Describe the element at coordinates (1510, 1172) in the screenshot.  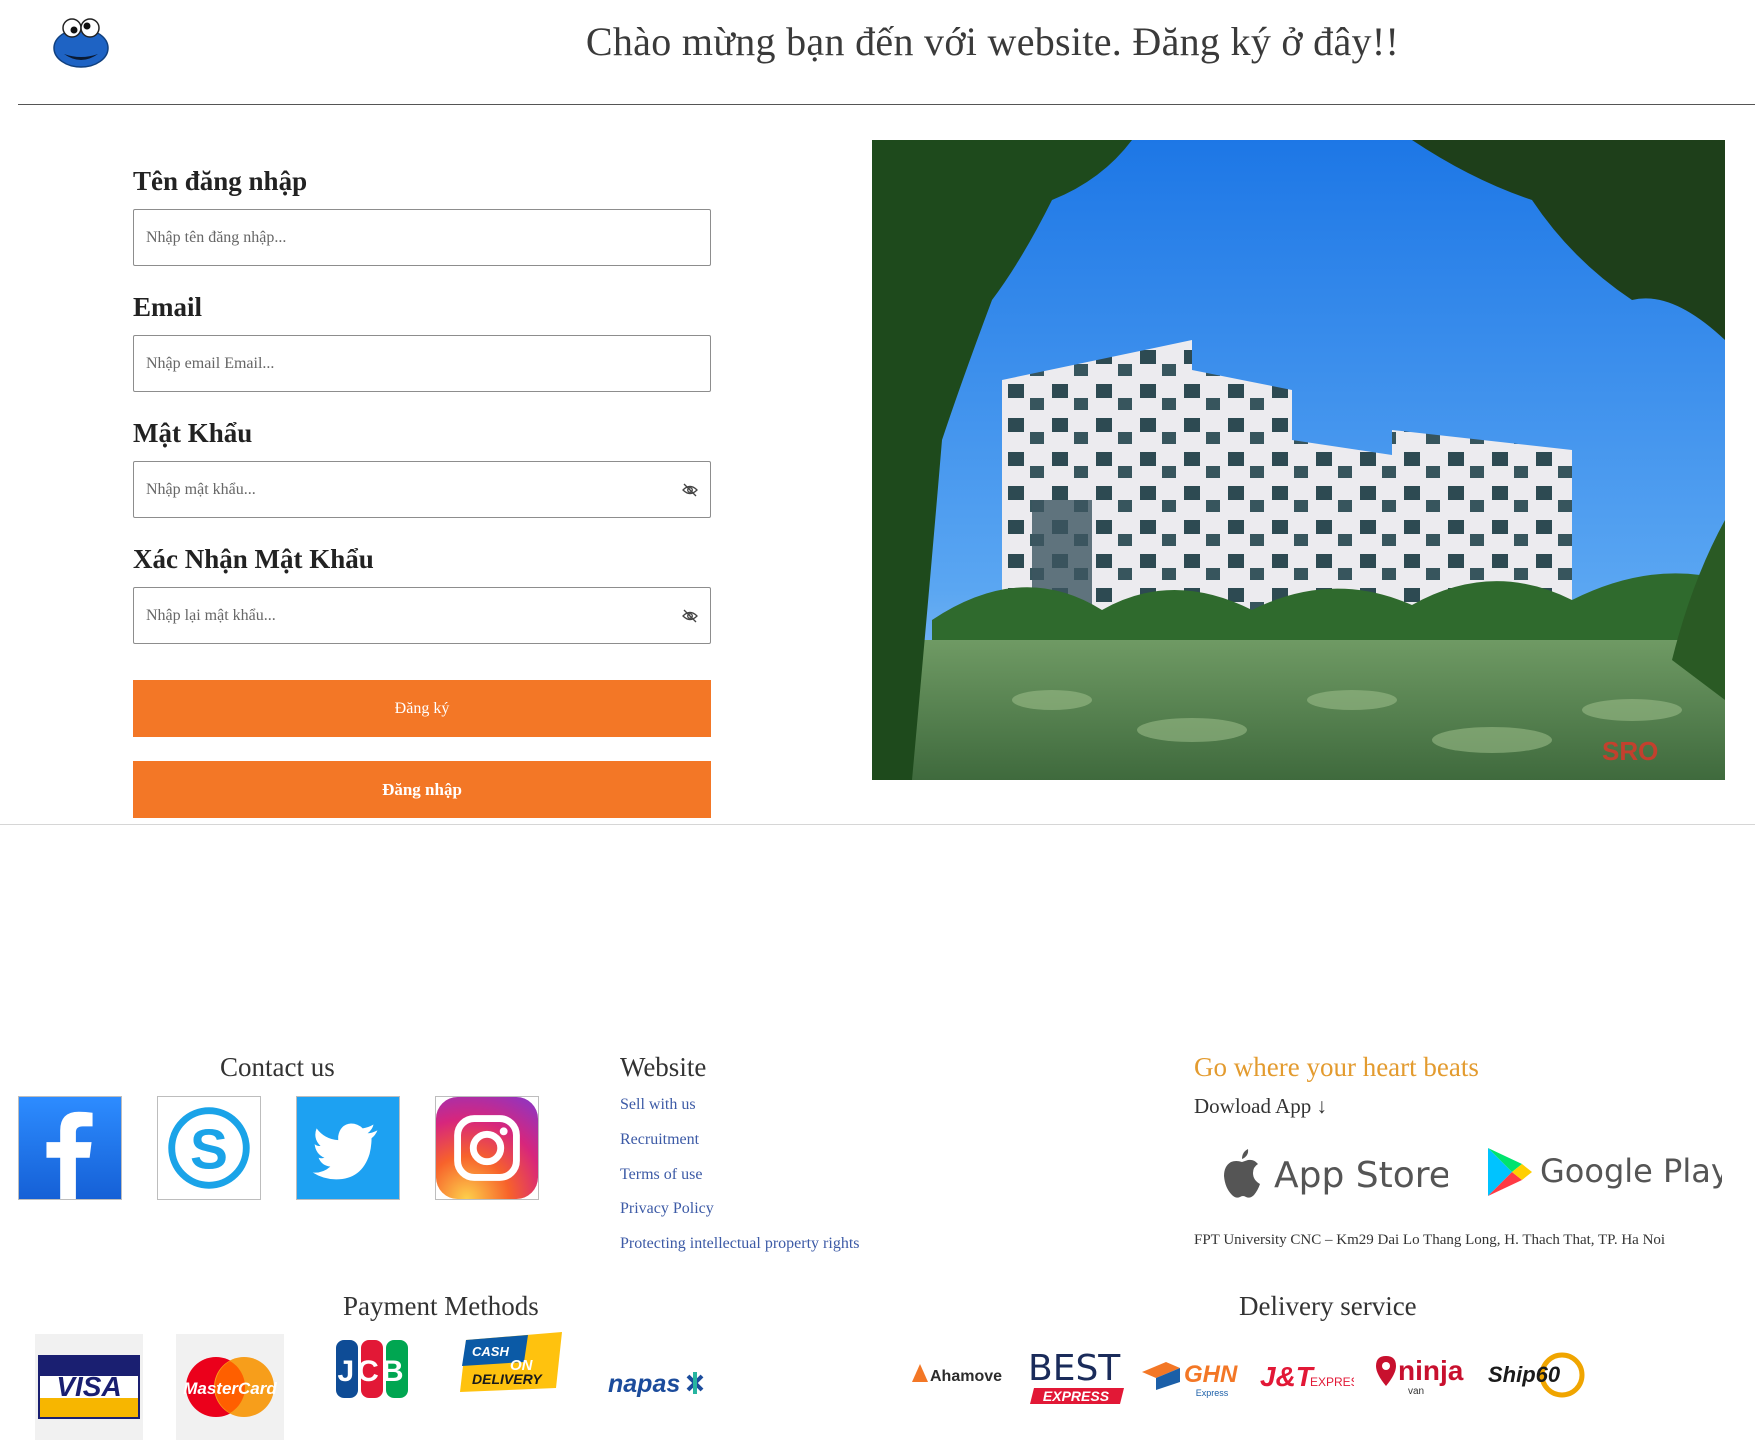
I see `google-play-icon` at that location.